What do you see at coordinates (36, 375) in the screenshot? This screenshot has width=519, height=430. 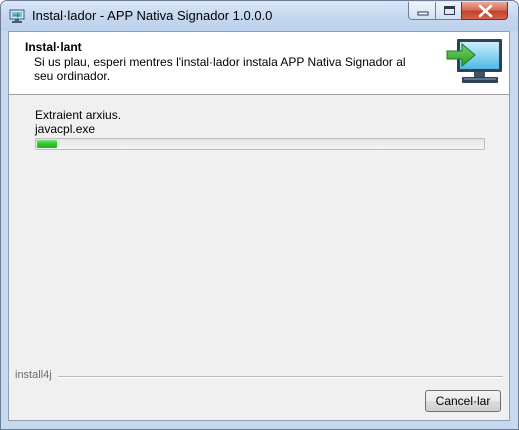 I see `brand-label: install4j` at bounding box center [36, 375].